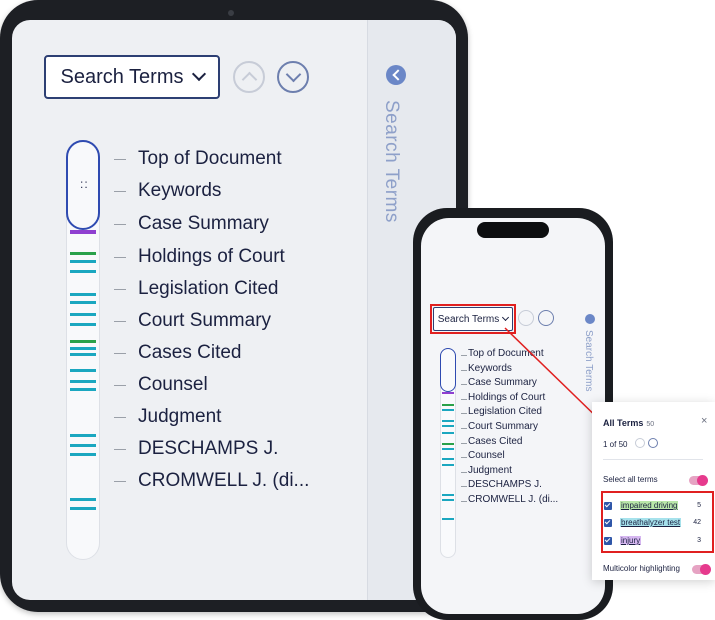 This screenshot has height=620, width=715. What do you see at coordinates (653, 459) in the screenshot?
I see `divider` at bounding box center [653, 459].